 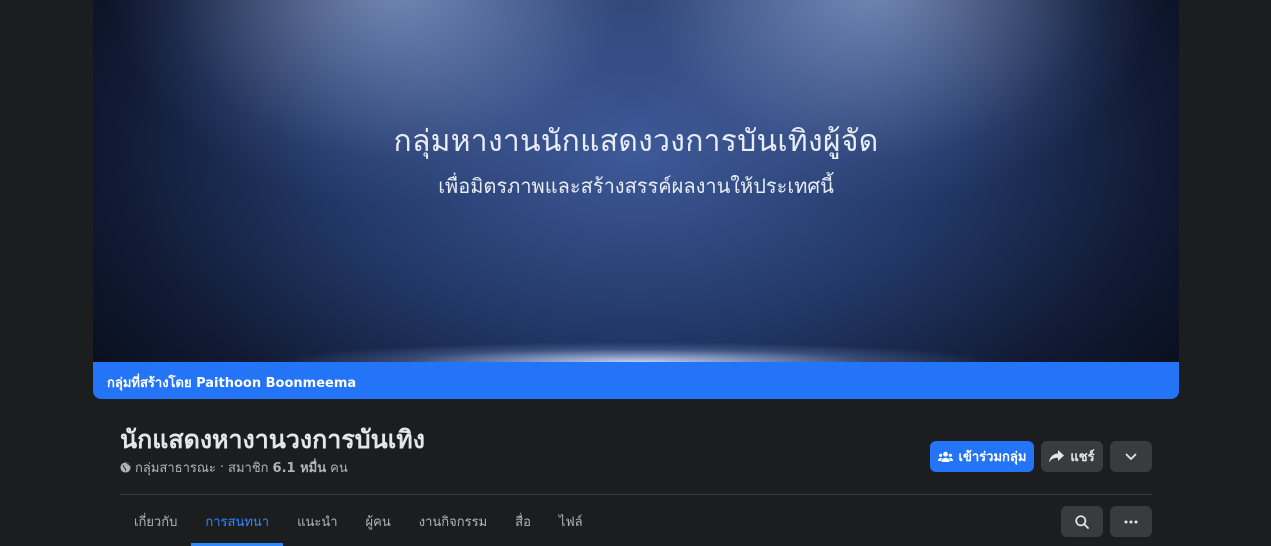 What do you see at coordinates (1057, 456) in the screenshot?
I see `share-arrow-icon` at bounding box center [1057, 456].